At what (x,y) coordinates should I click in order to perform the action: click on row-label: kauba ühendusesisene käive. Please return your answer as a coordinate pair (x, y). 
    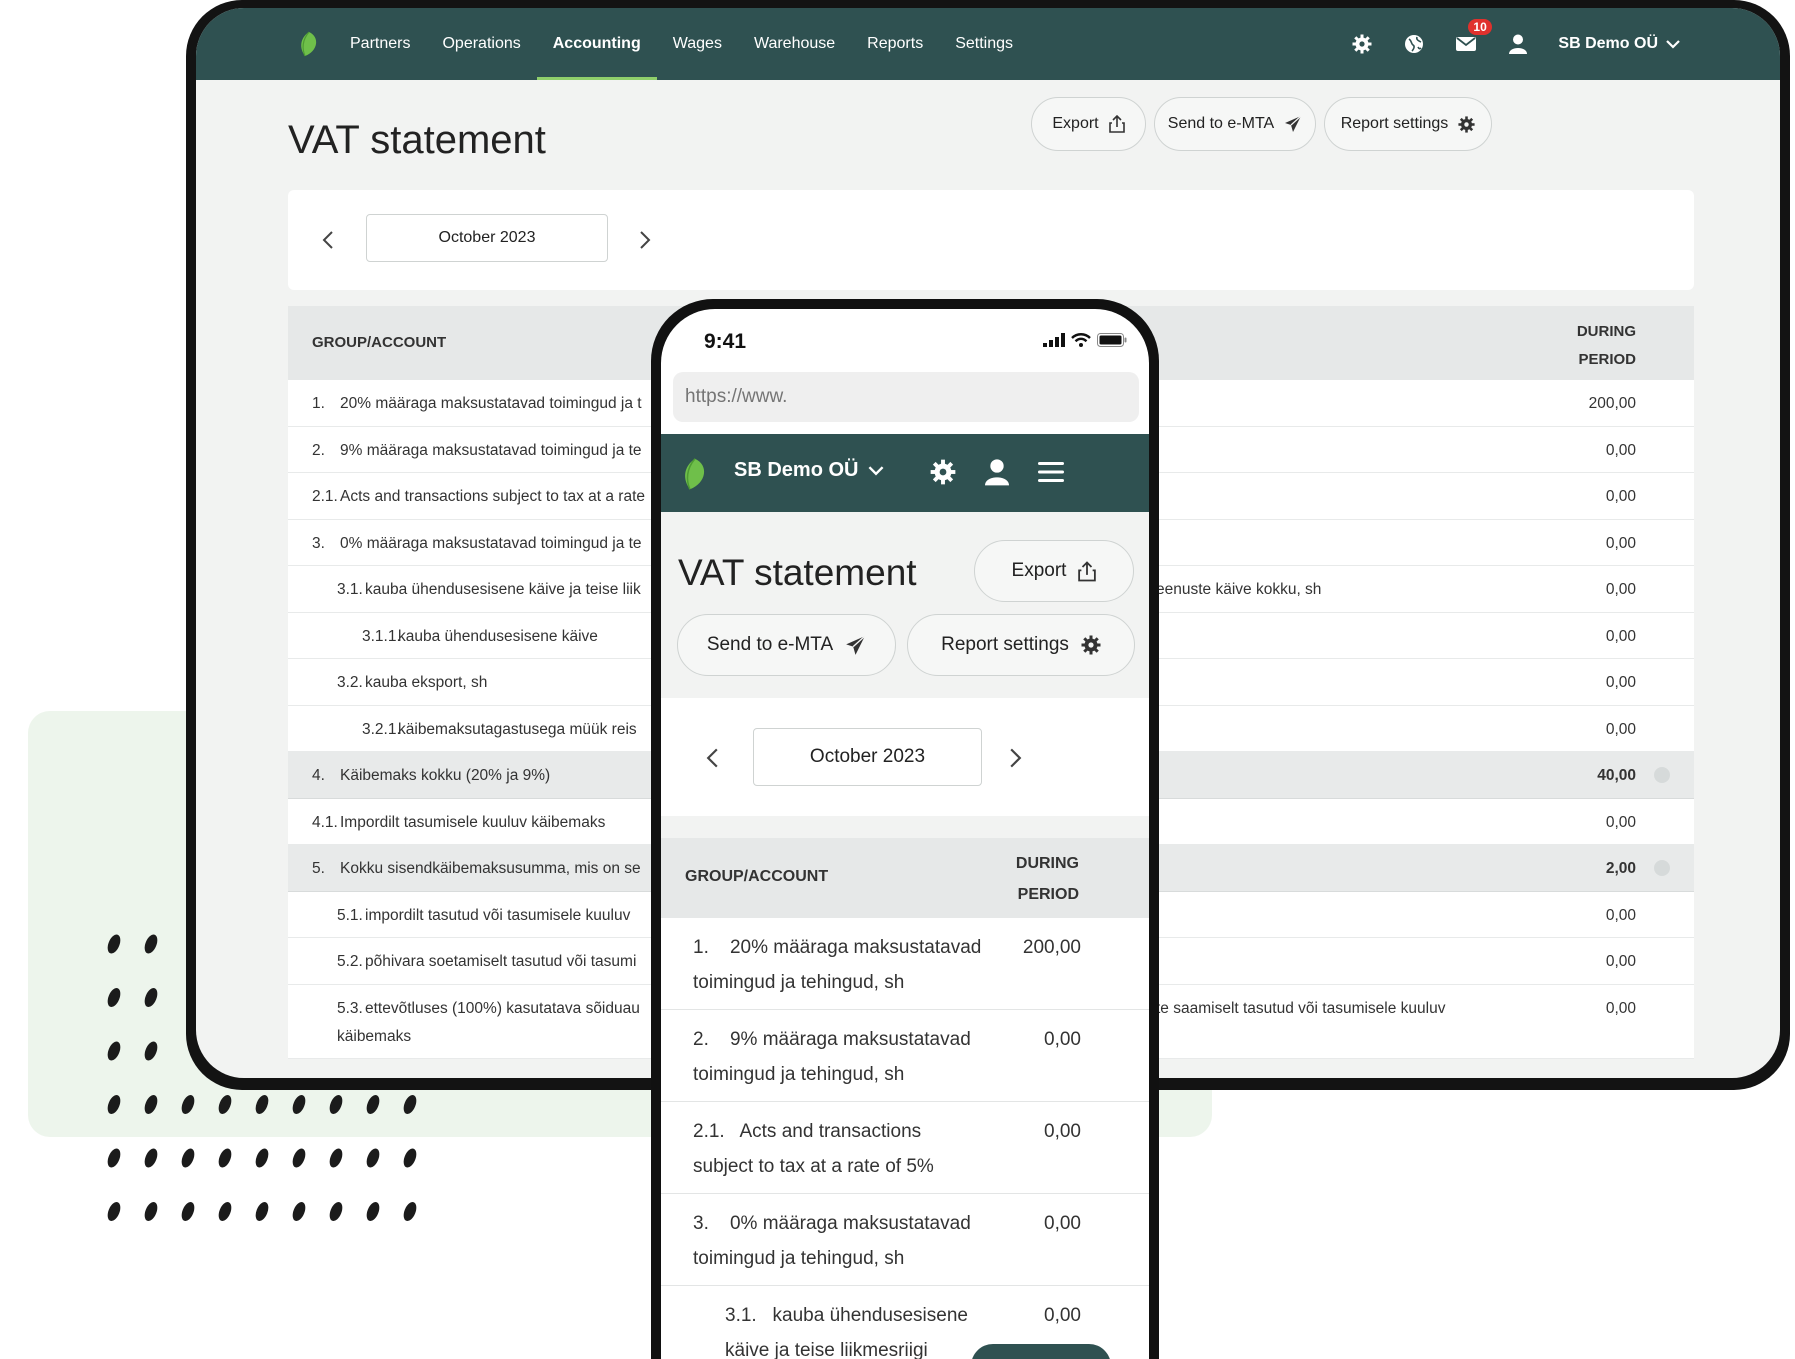
    Looking at the image, I should click on (498, 636).